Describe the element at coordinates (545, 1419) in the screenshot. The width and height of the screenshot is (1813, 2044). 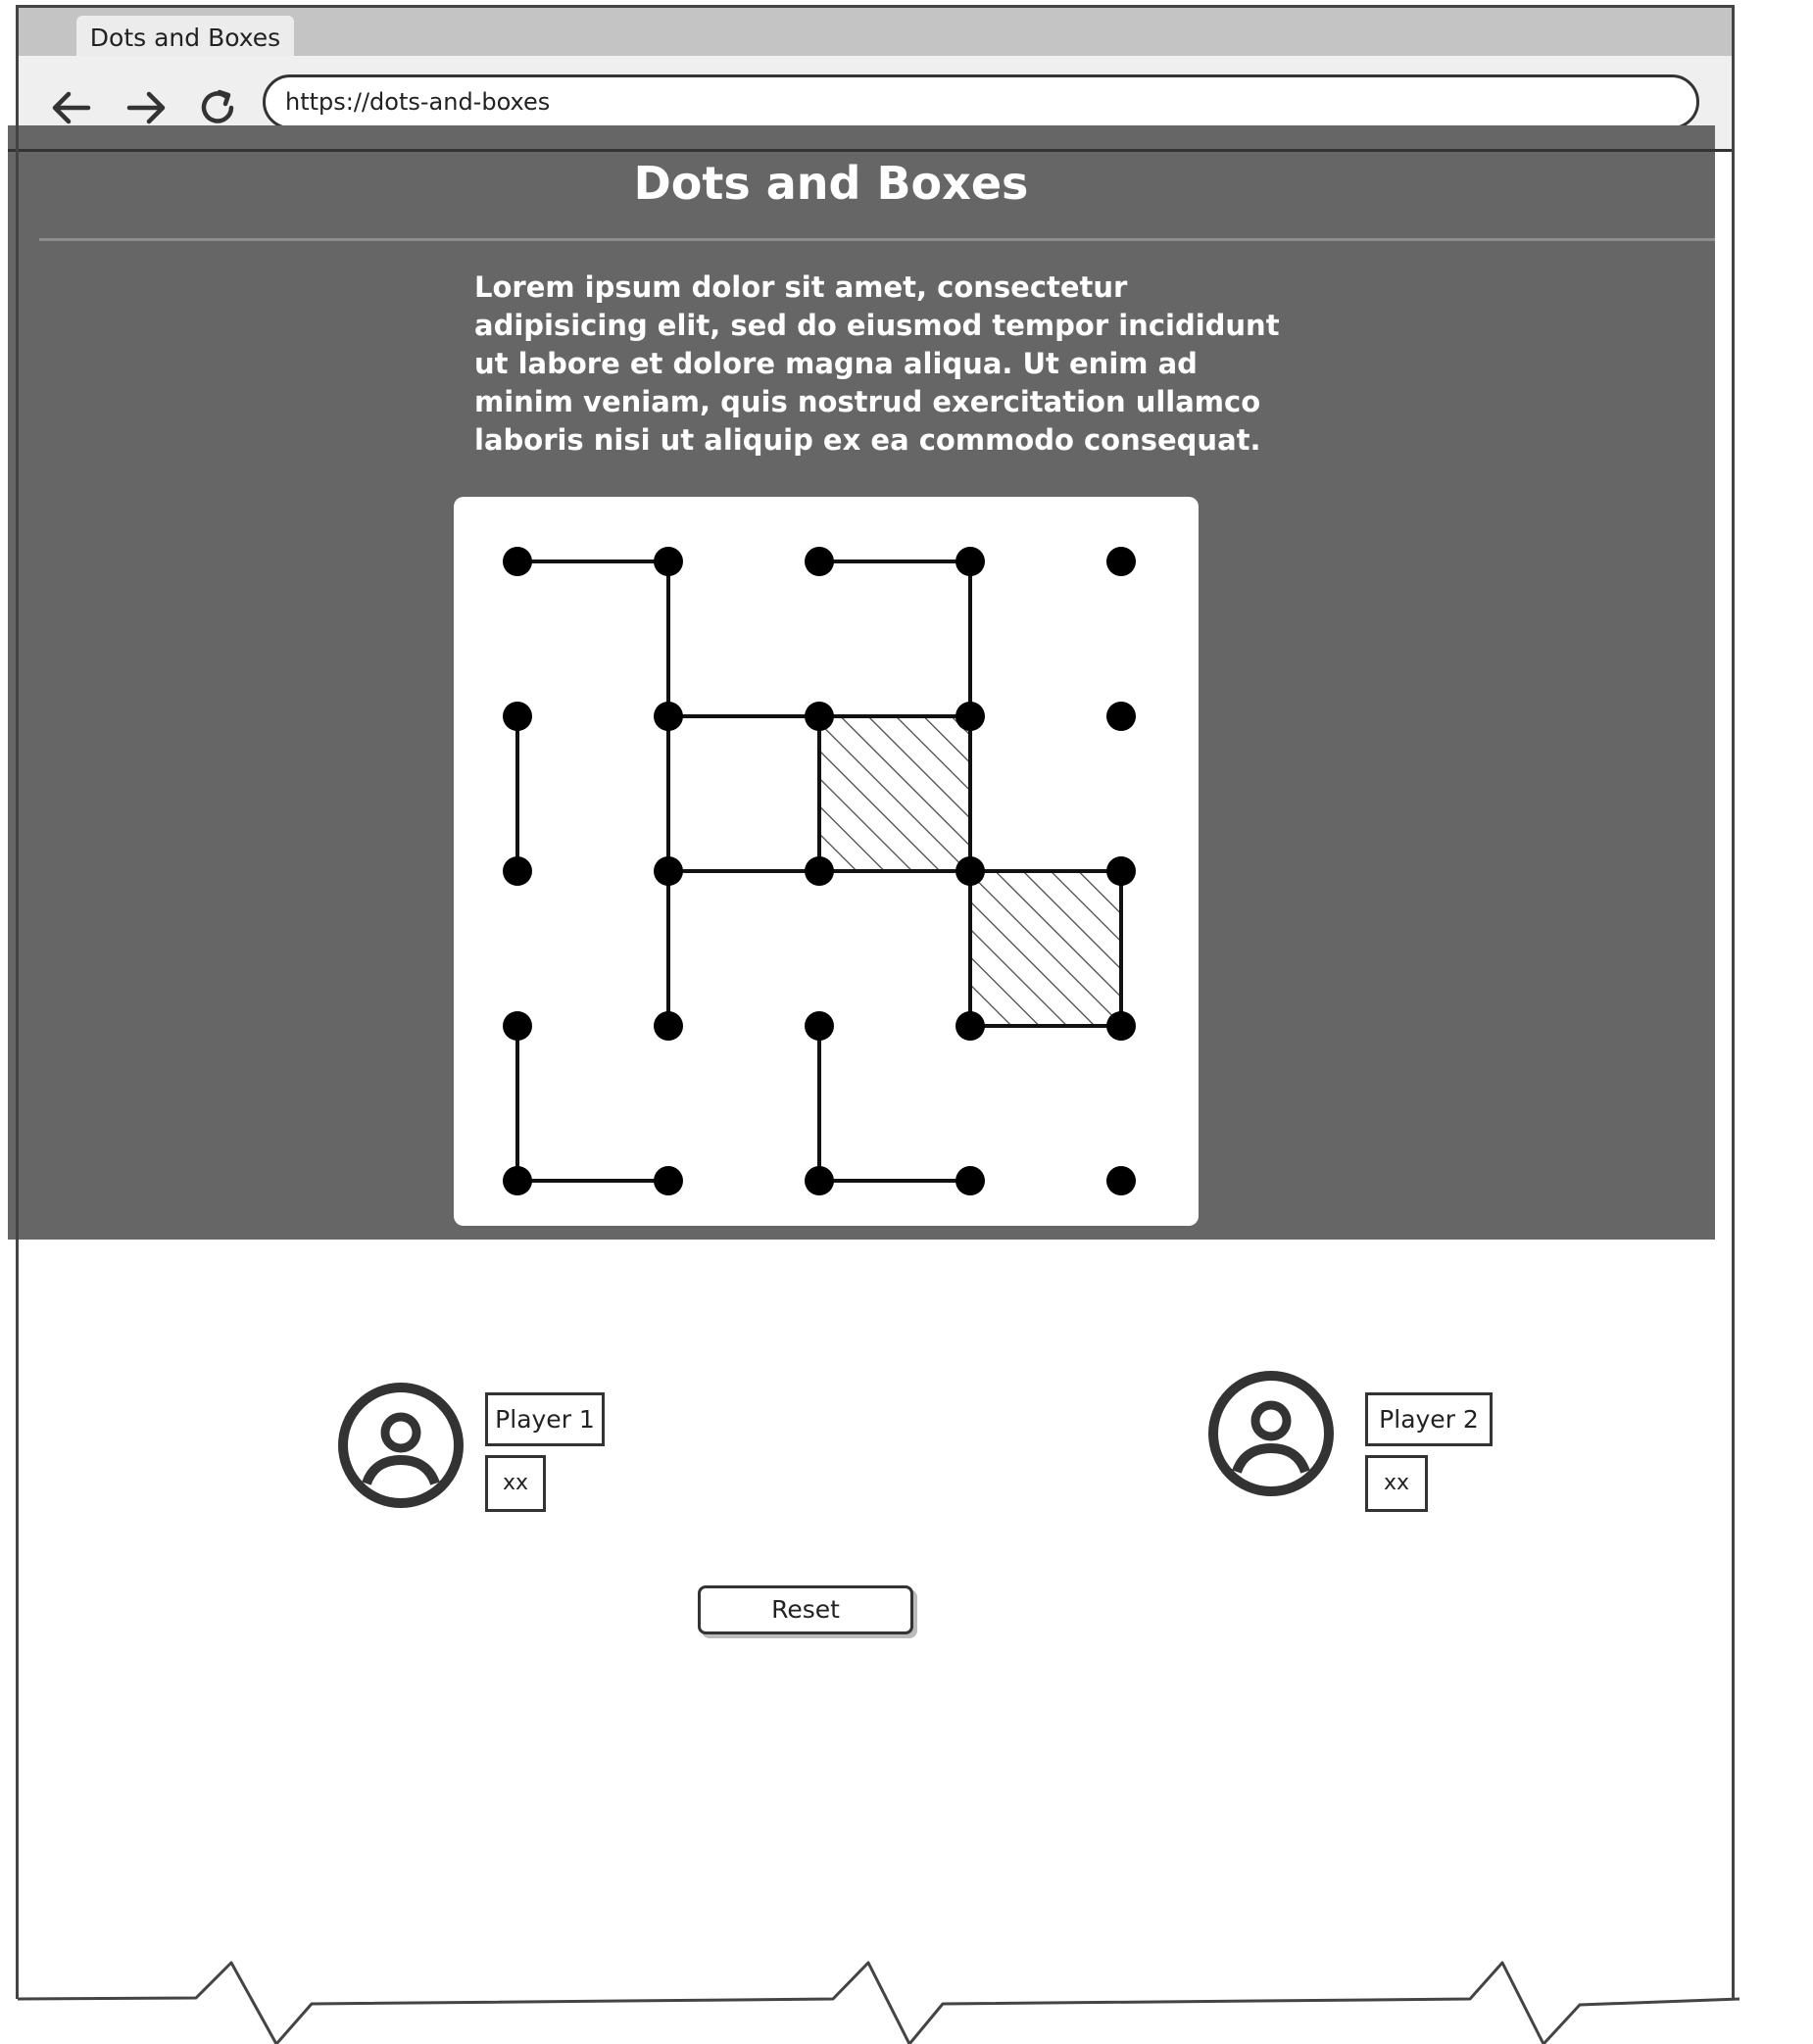
I see `player-1-name: Player 1` at that location.